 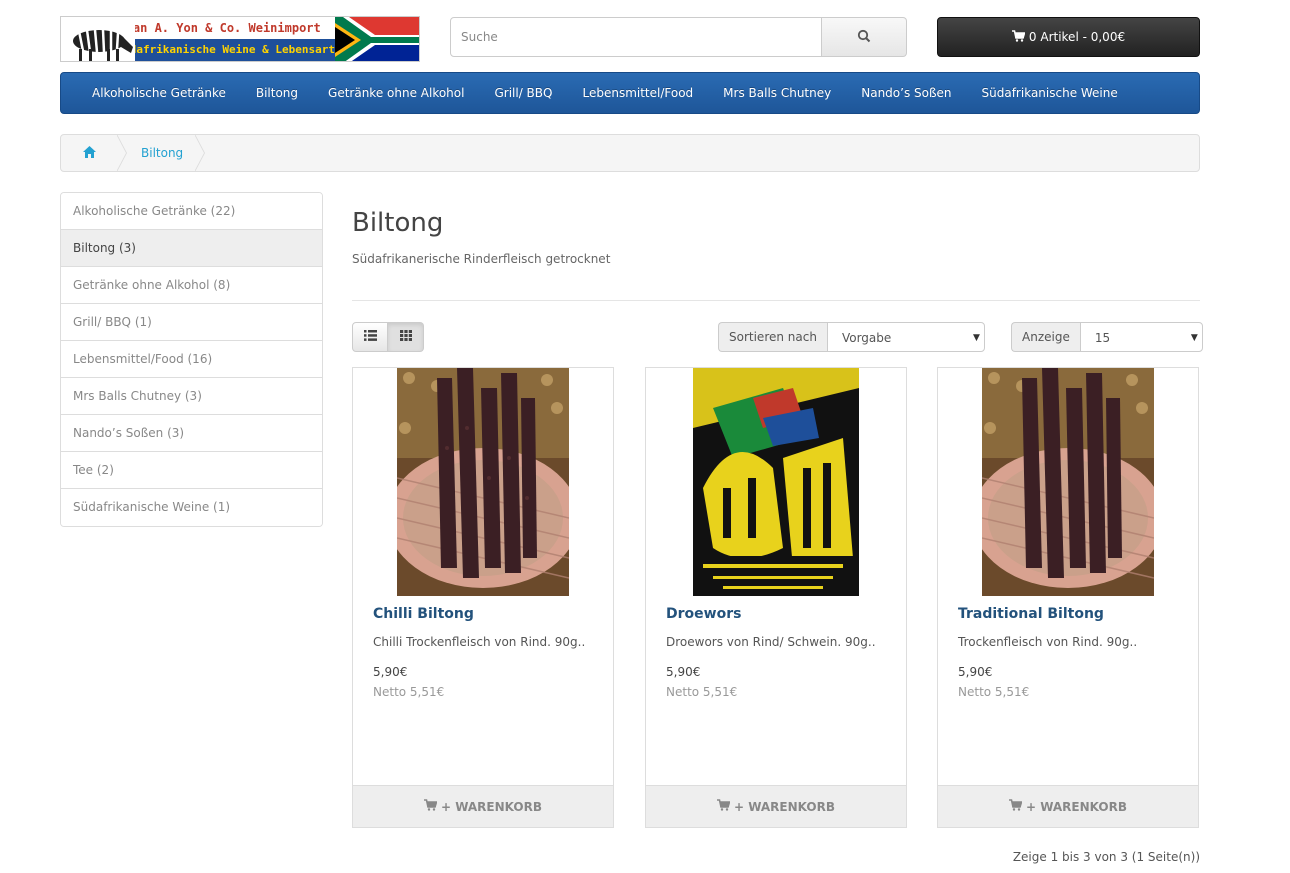 What do you see at coordinates (191, 433) in the screenshot?
I see `sidebar-item-nandos-sossen: Nando’s Soßen (3)` at bounding box center [191, 433].